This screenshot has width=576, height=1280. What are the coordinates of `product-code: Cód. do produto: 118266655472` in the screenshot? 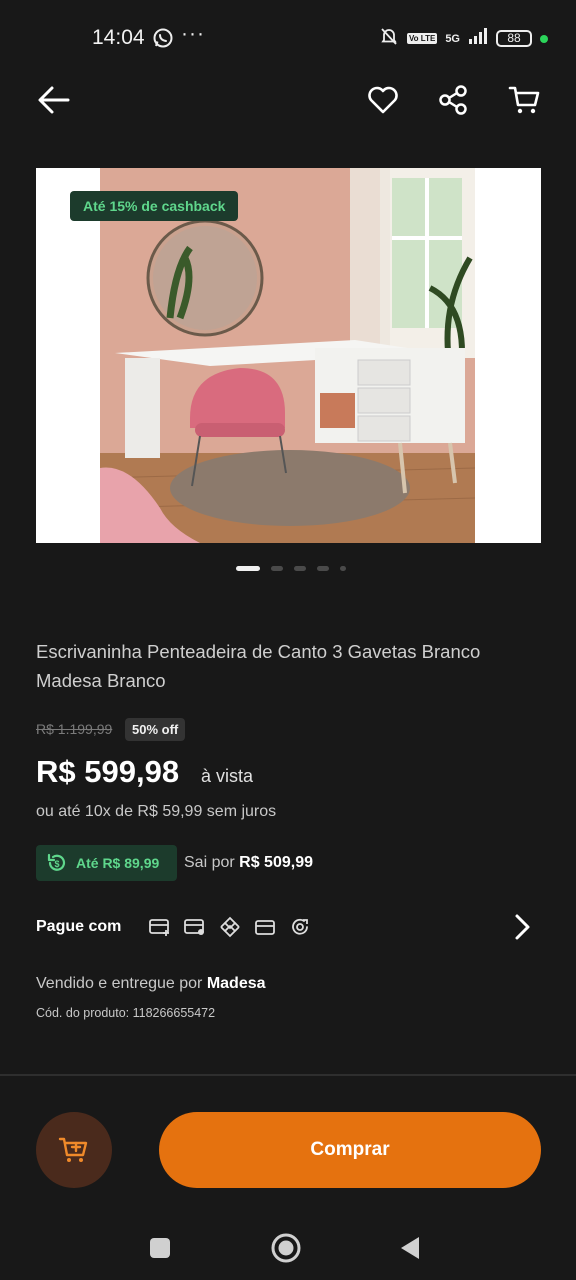 It's located at (126, 1013).